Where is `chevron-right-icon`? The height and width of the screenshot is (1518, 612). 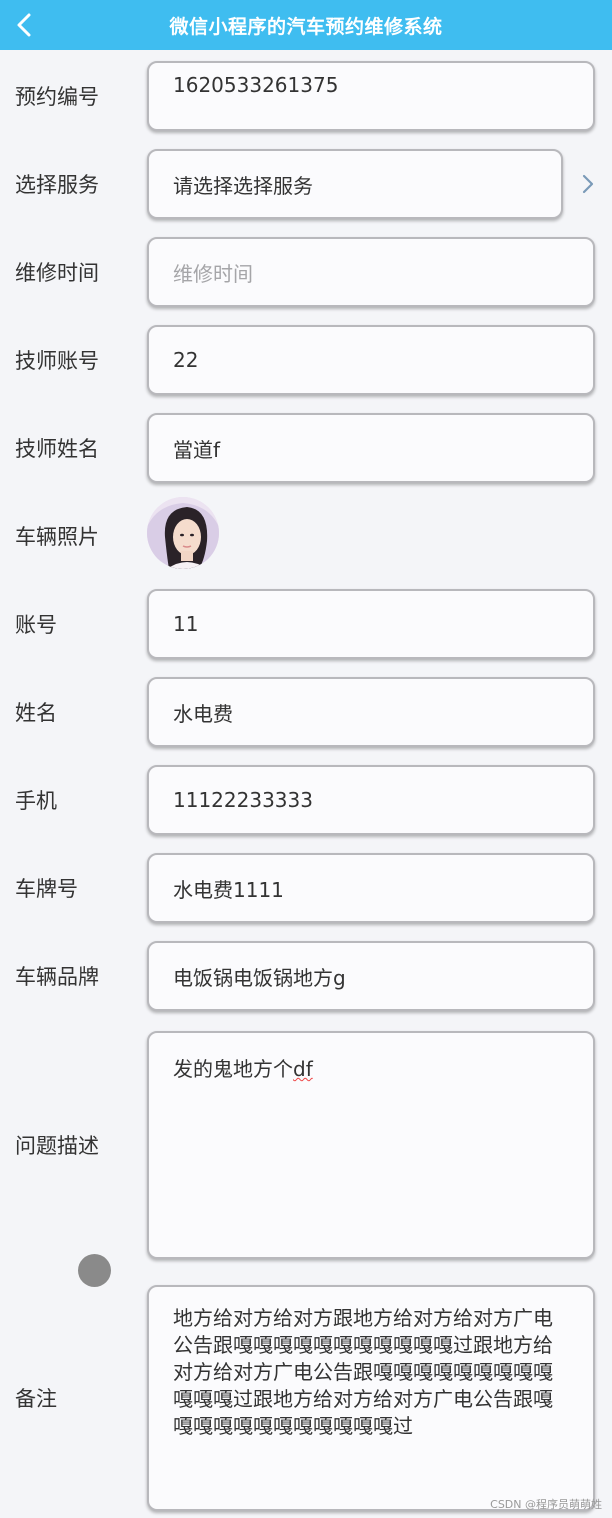
chevron-right-icon is located at coordinates (588, 184).